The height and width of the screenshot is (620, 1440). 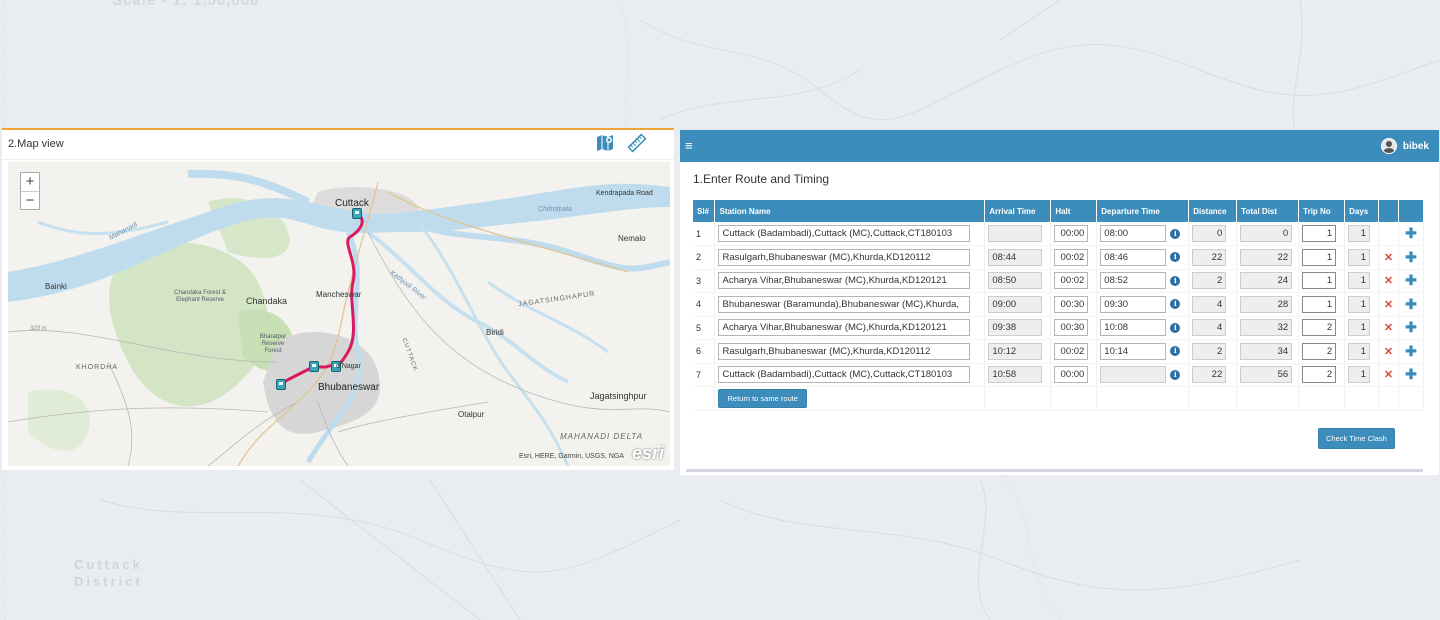 I want to click on cell-halt: 00:00, so click(x=1074, y=375).